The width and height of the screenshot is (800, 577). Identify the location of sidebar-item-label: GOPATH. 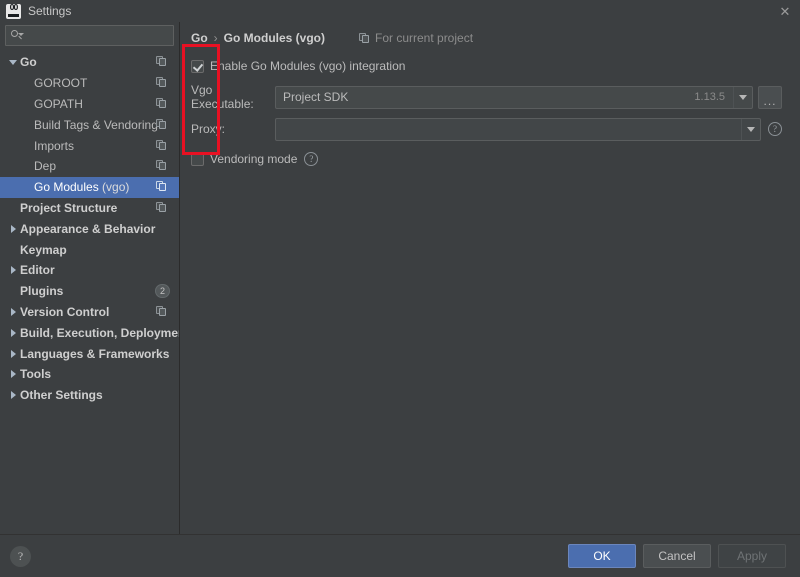
(58, 103).